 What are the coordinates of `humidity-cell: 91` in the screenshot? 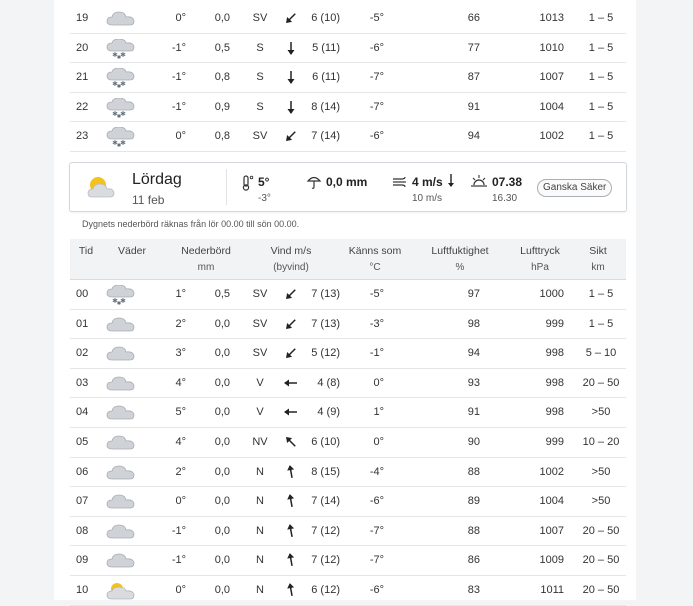 It's located at (473, 106).